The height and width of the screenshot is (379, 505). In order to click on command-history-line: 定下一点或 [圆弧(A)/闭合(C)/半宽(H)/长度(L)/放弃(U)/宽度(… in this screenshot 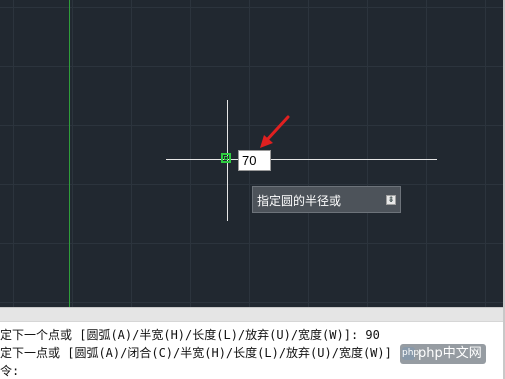, I will do `click(196, 353)`.